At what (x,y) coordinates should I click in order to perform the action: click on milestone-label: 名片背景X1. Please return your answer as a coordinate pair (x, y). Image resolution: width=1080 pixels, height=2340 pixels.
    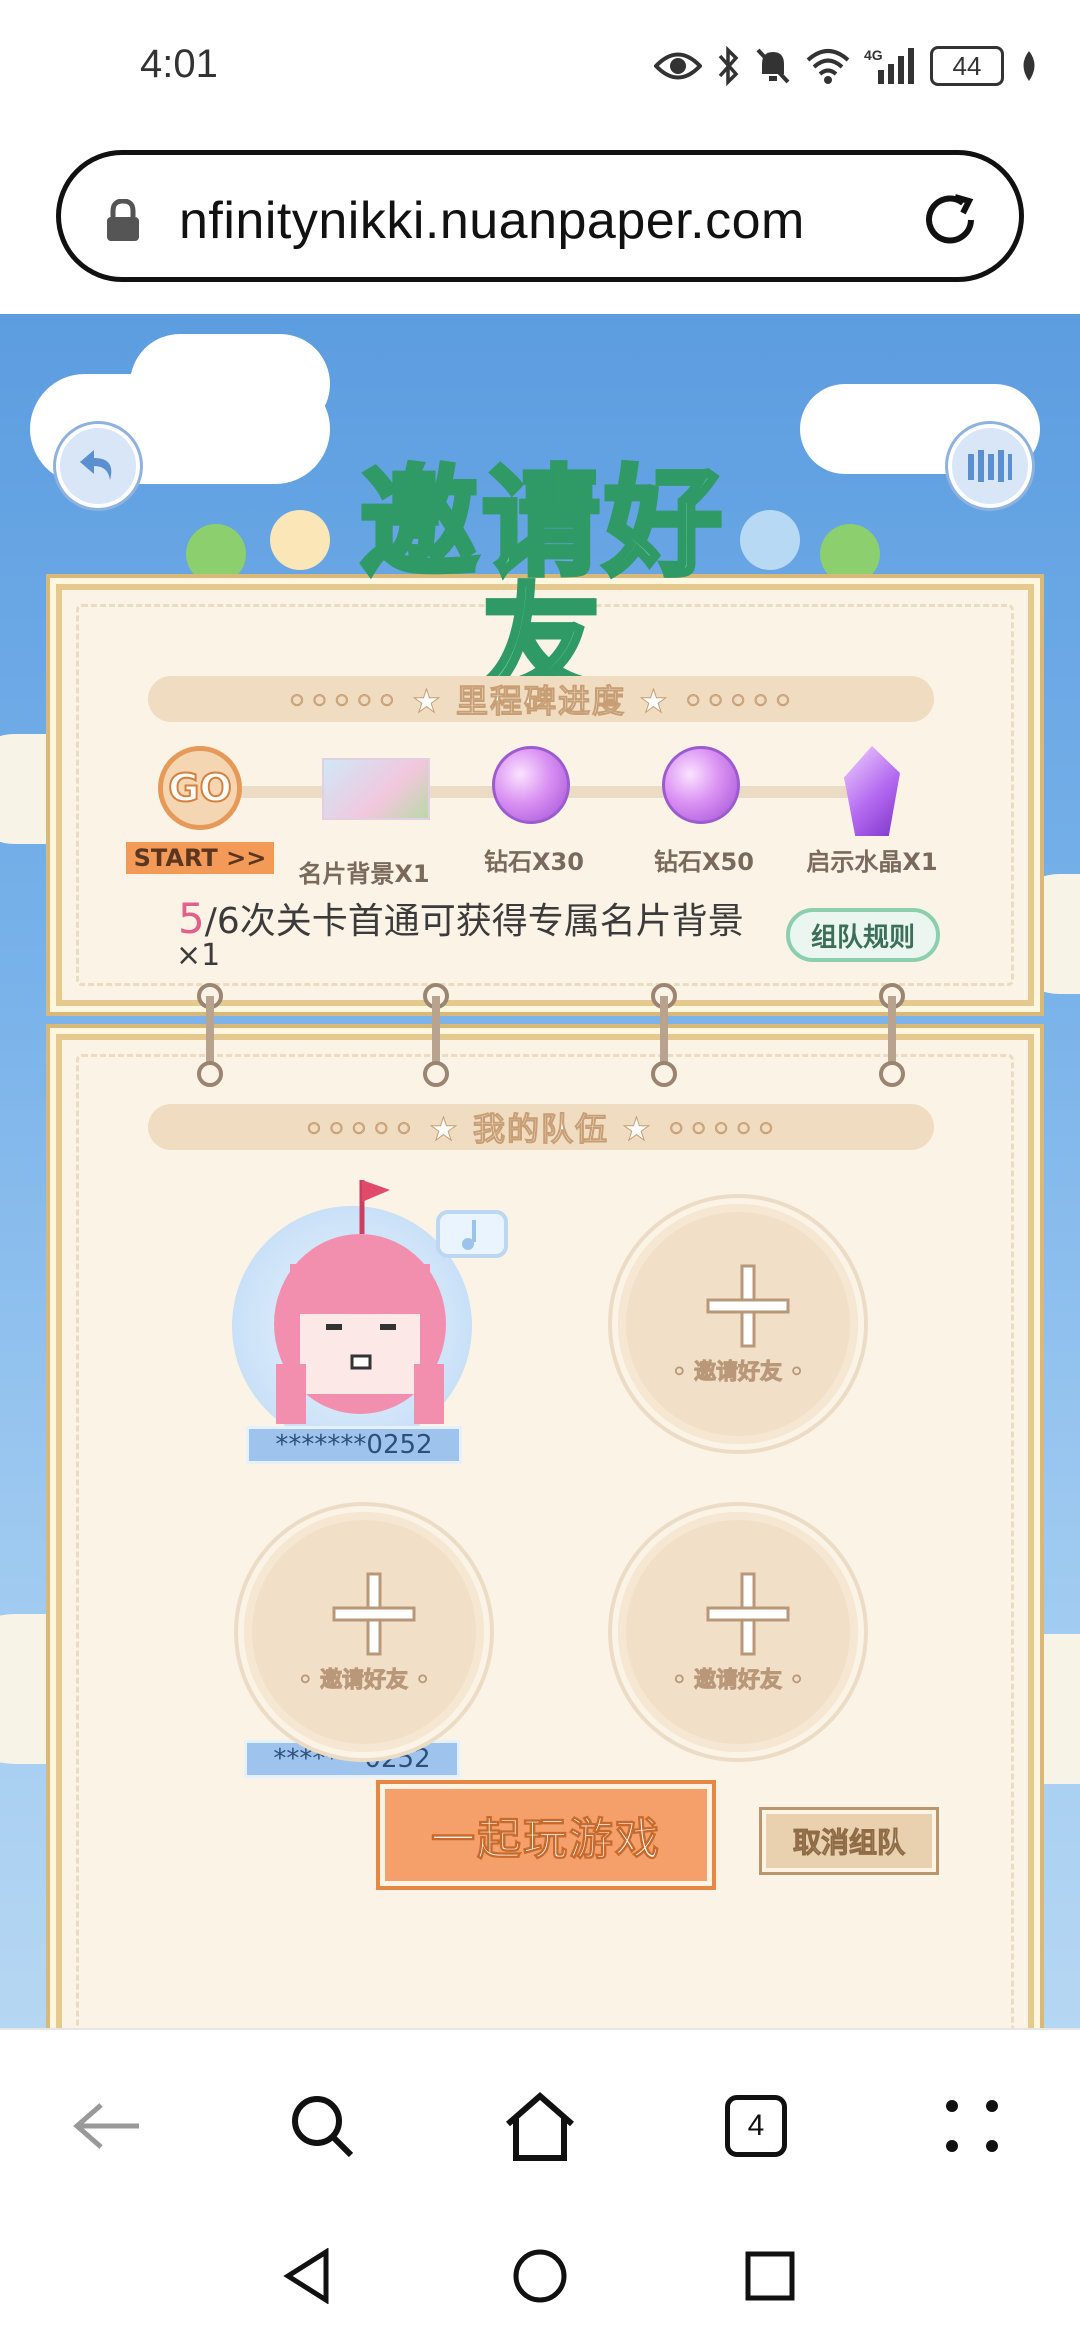
    Looking at the image, I should click on (364, 874).